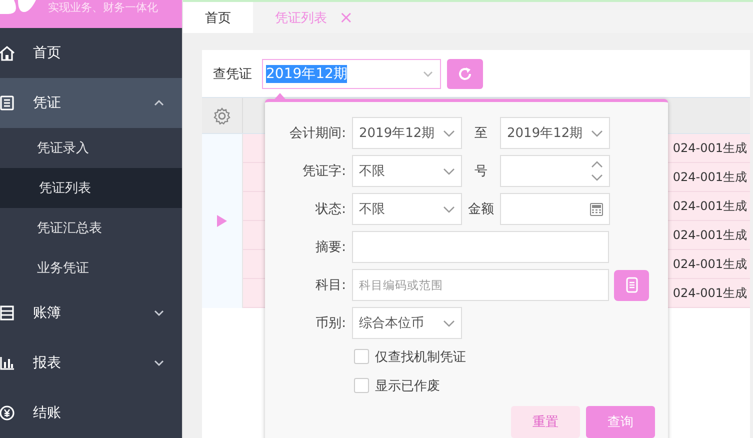 The width and height of the screenshot is (753, 438). I want to click on input-field, so click(480, 247).